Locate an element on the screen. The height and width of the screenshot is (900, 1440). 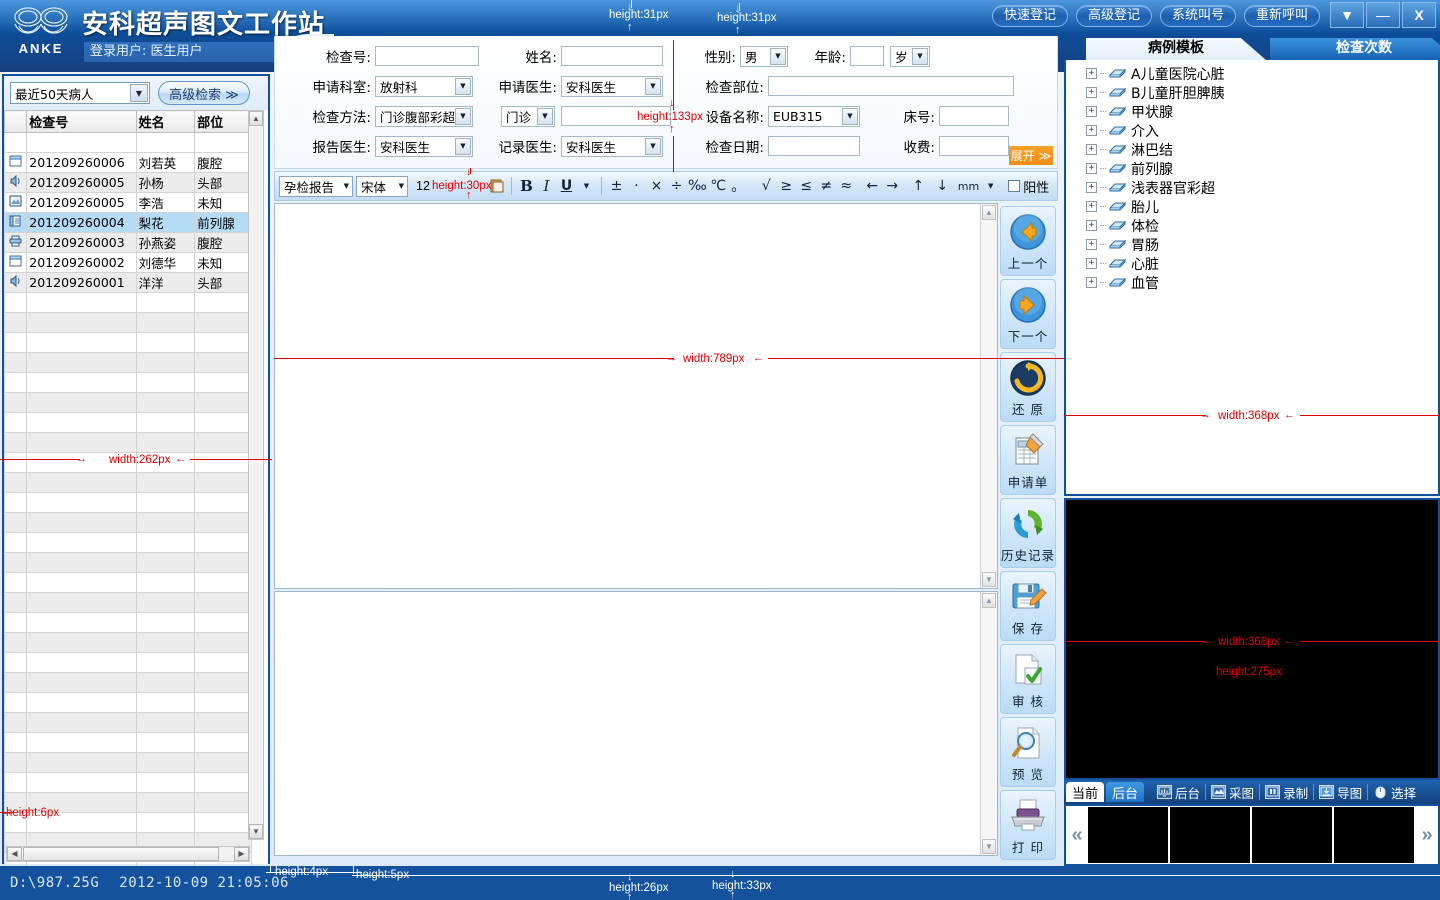
underline-button: U is located at coordinates (566, 186).